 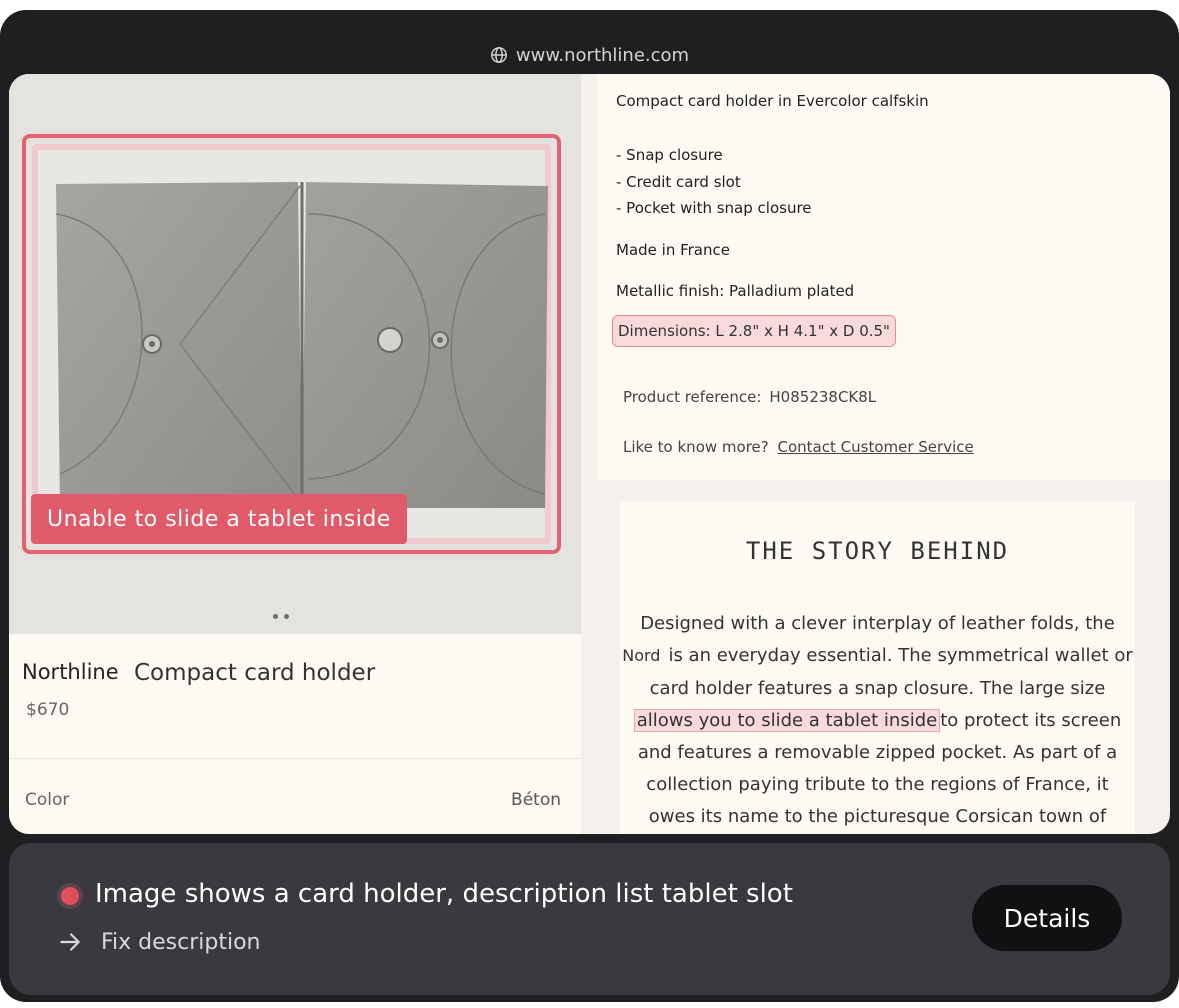 I want to click on color-label: Color, so click(x=47, y=800).